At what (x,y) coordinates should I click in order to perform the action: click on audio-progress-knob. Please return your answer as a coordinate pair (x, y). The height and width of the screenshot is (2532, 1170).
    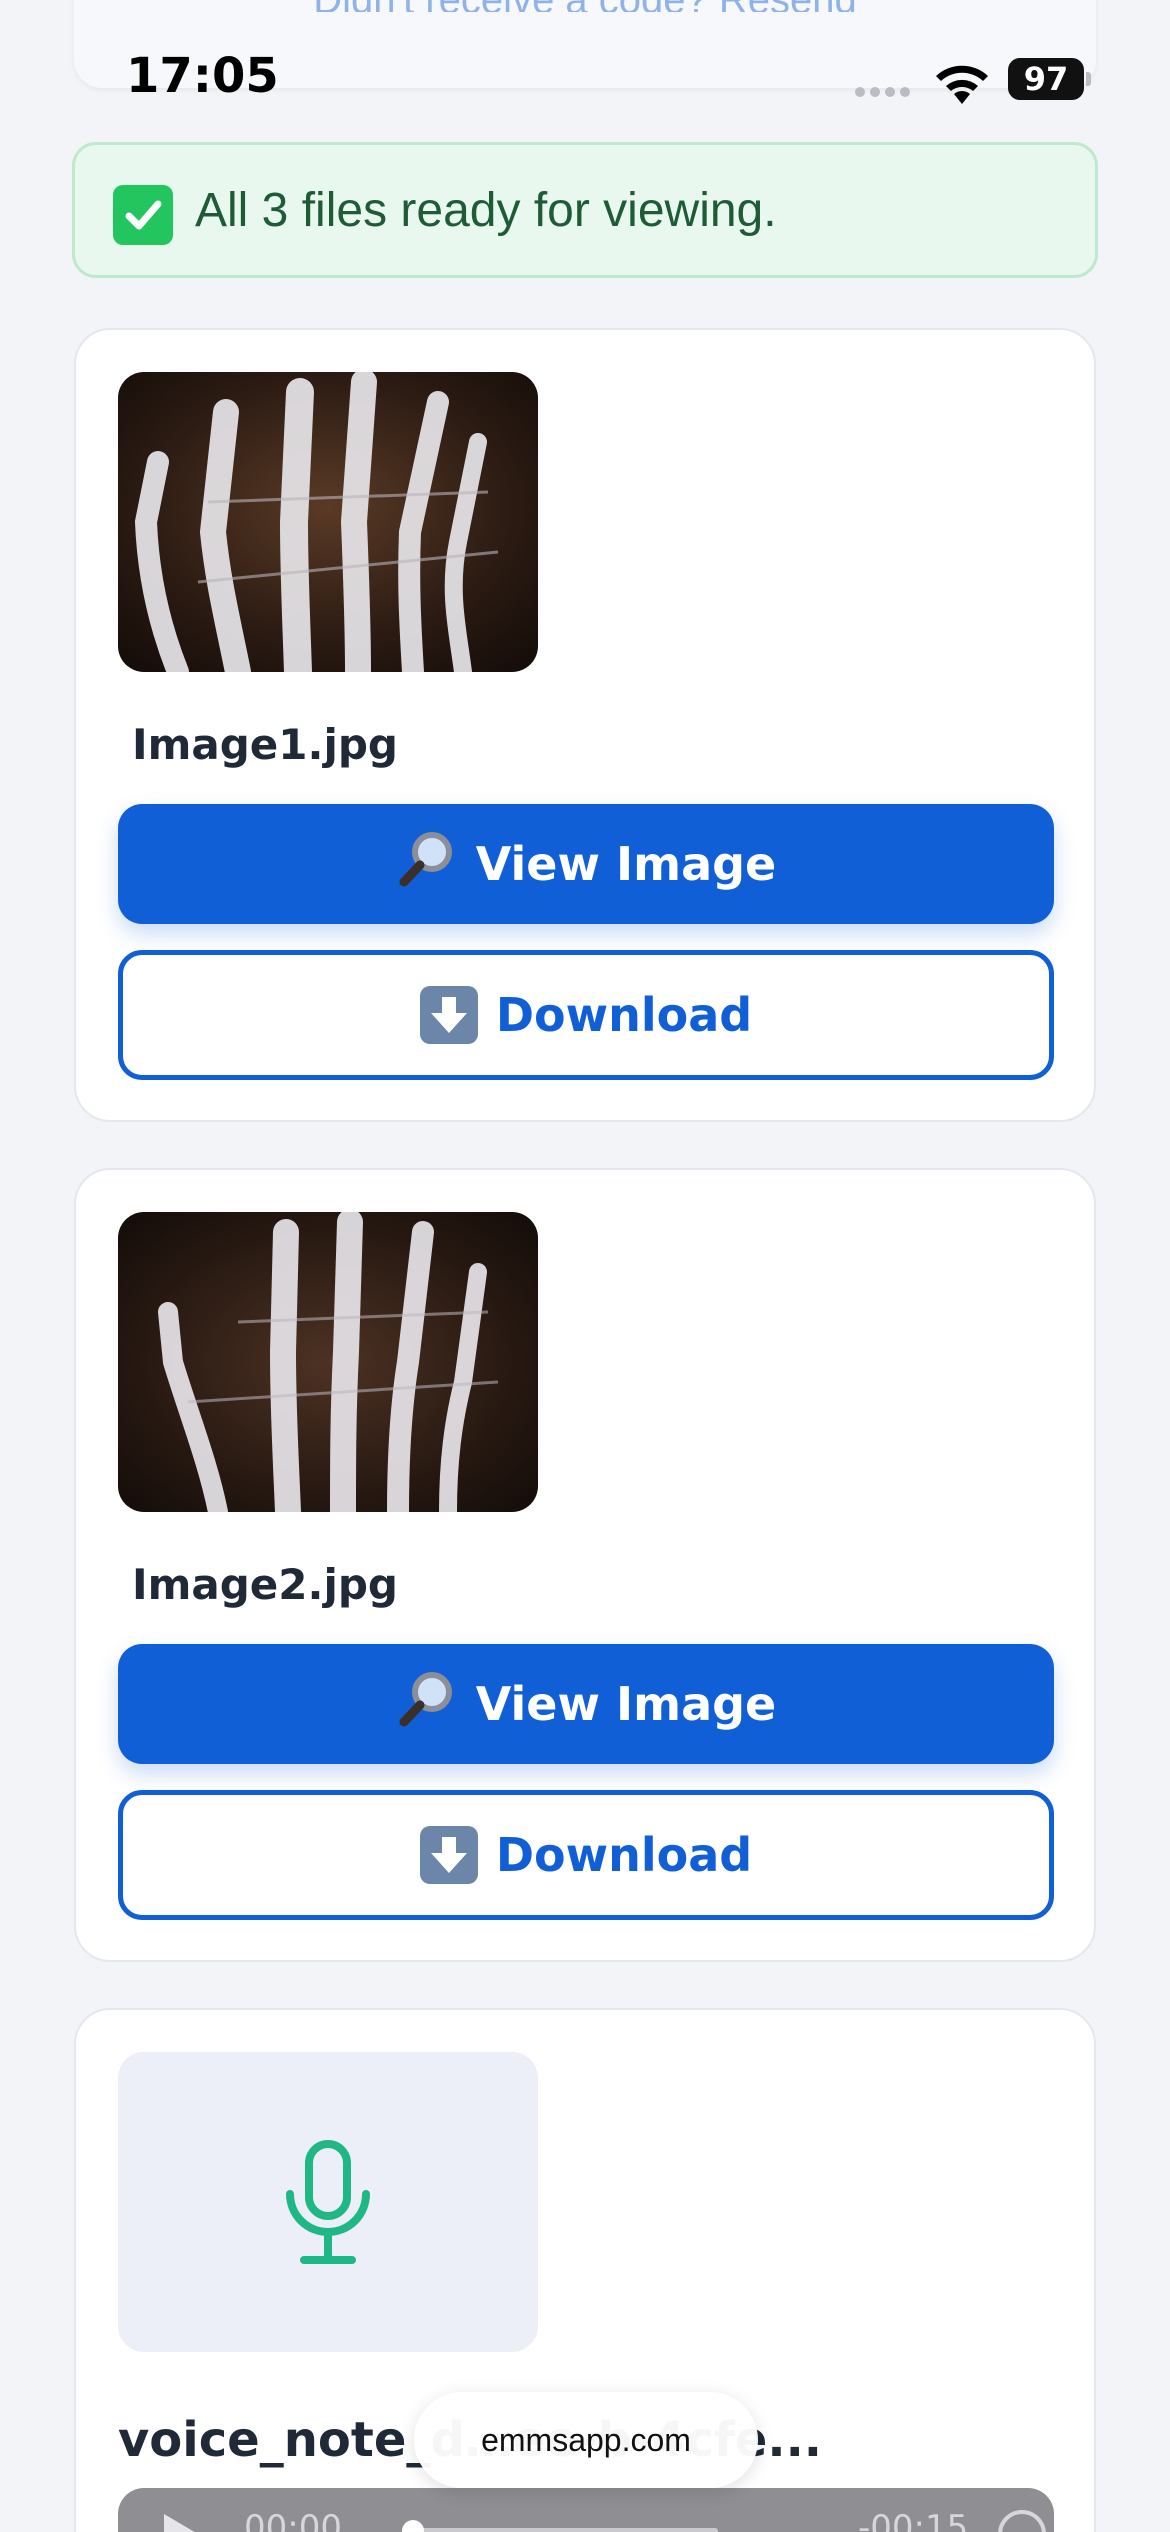
    Looking at the image, I should click on (413, 2526).